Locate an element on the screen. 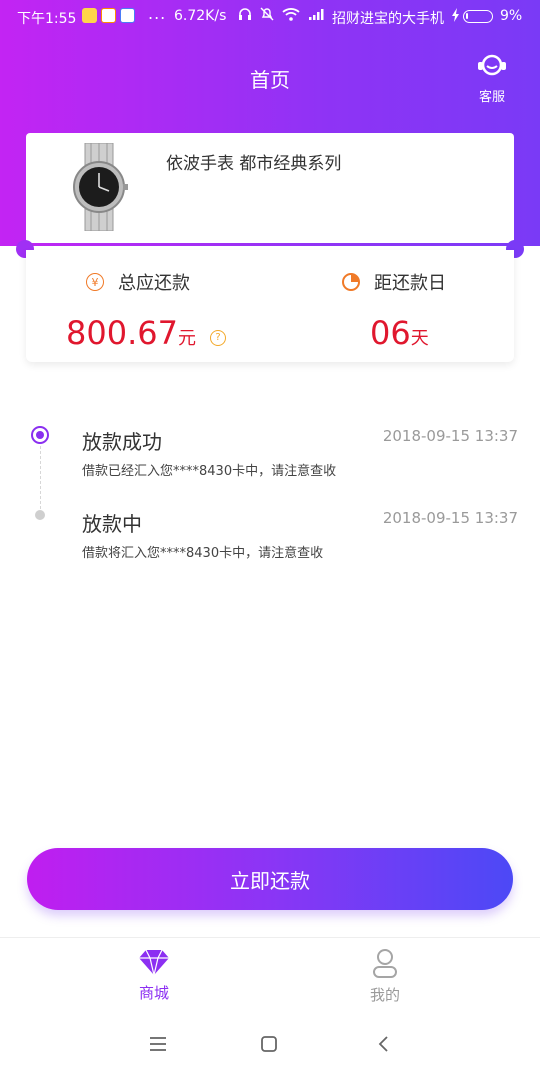  timeline-connector is located at coordinates (40, 480).